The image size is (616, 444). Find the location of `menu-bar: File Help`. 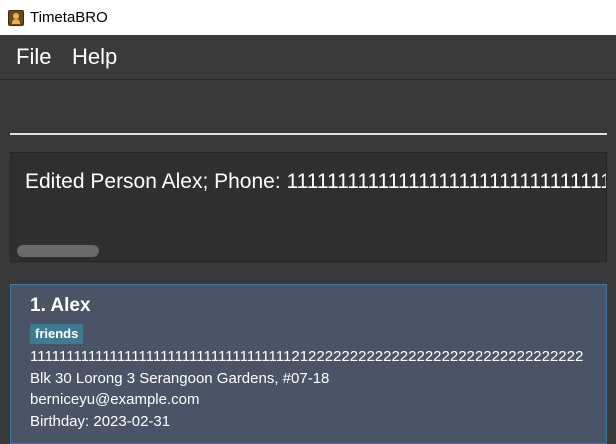

menu-bar: File Help is located at coordinates (308, 57).